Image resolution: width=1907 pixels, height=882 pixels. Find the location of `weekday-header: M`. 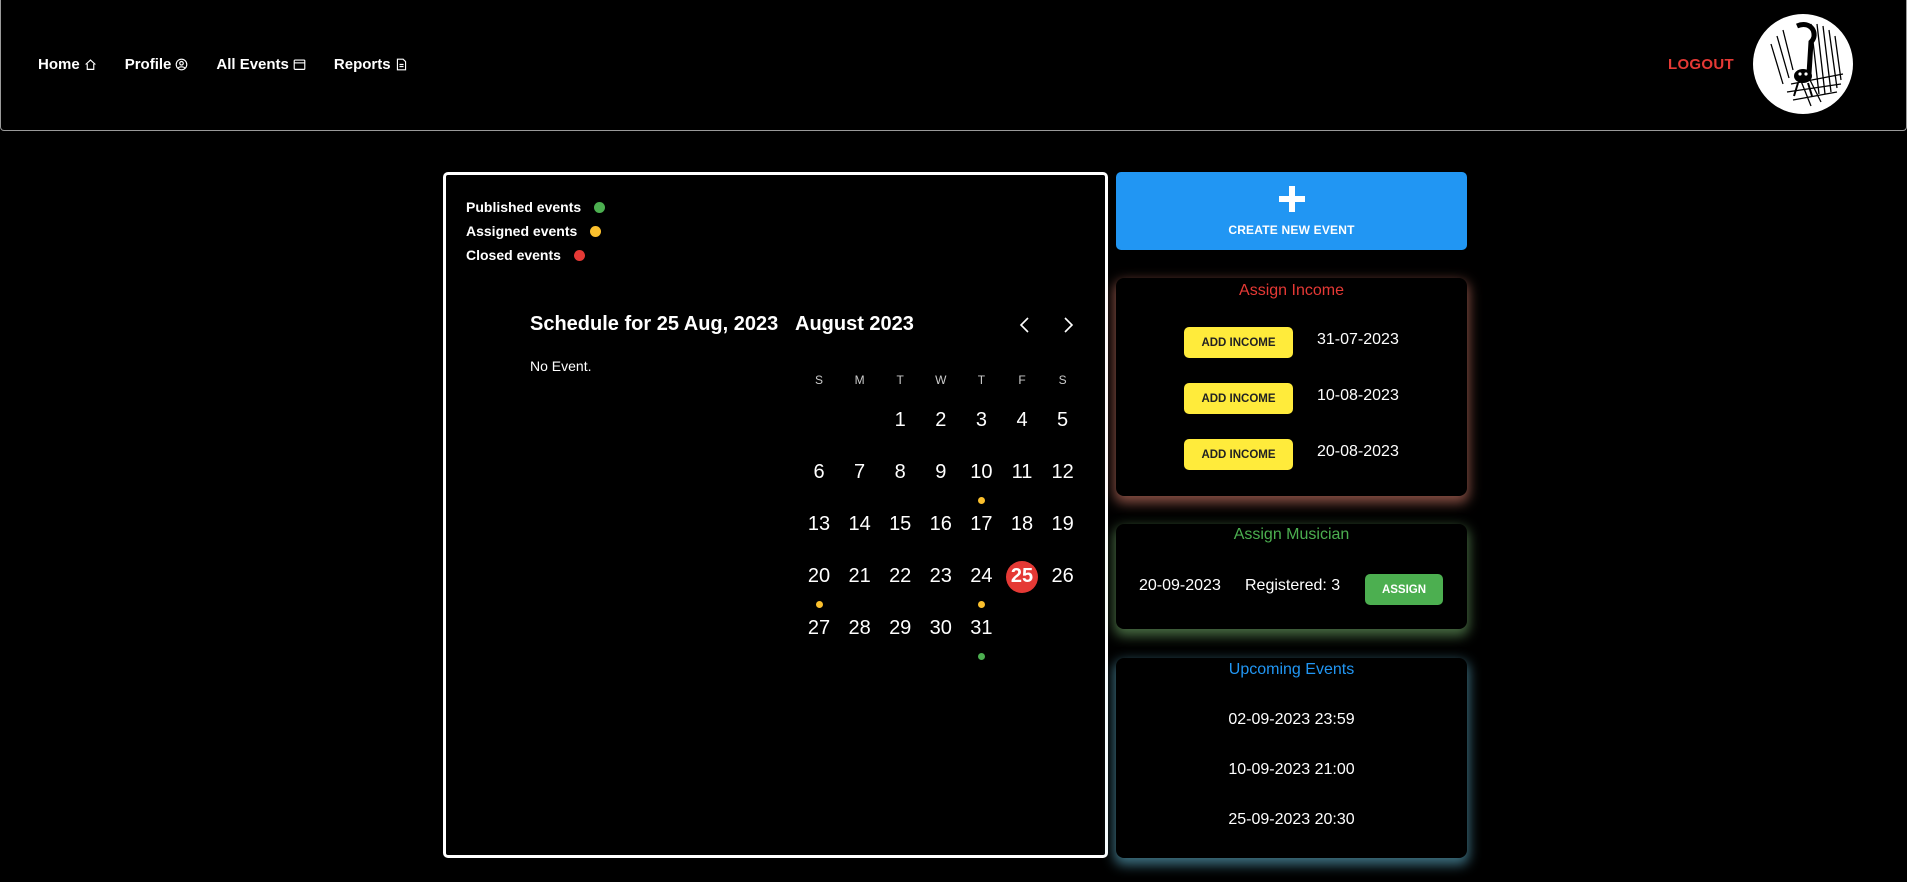

weekday-header: M is located at coordinates (859, 380).